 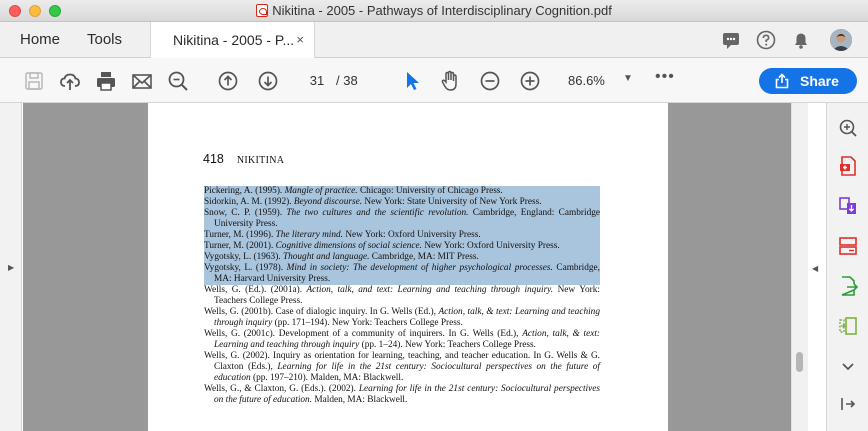 I want to click on export-pdf-icon, so click(x=848, y=206).